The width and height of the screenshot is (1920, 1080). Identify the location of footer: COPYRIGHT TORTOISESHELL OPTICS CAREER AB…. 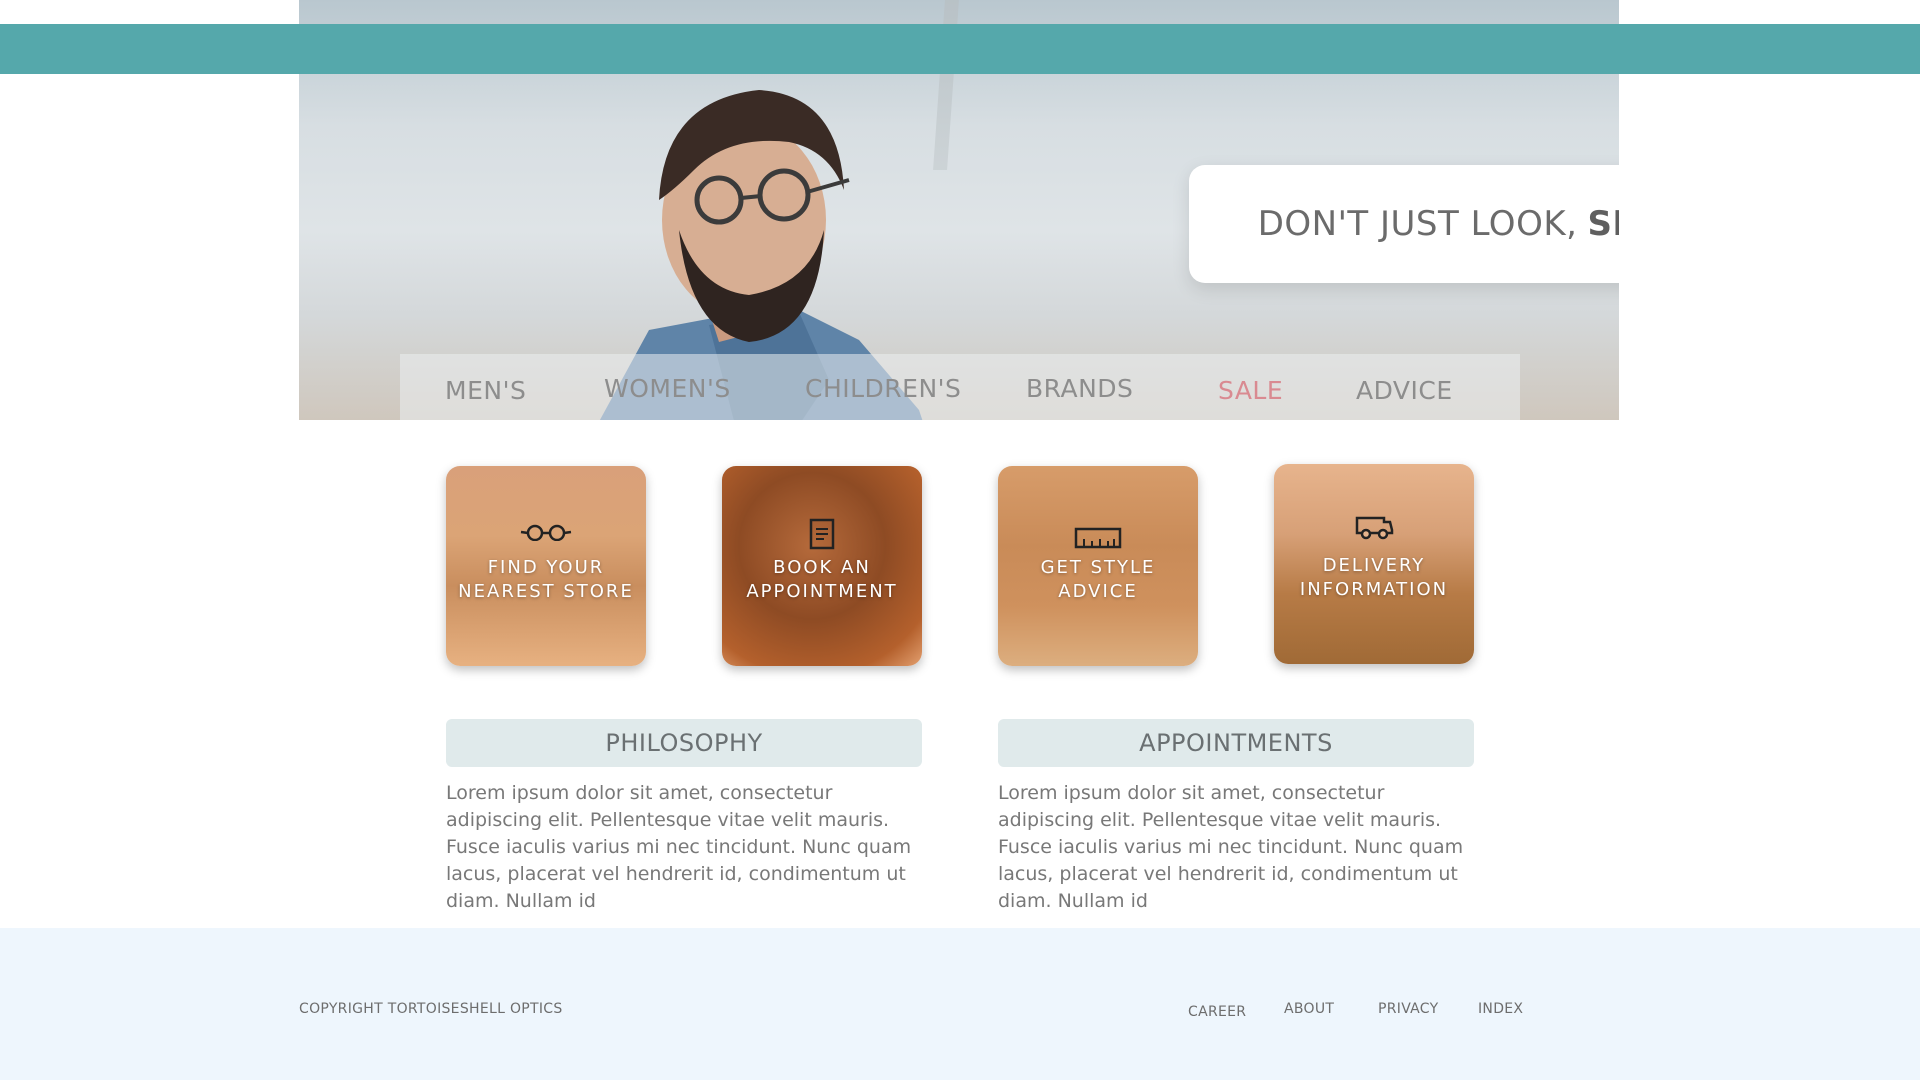
(960, 1004).